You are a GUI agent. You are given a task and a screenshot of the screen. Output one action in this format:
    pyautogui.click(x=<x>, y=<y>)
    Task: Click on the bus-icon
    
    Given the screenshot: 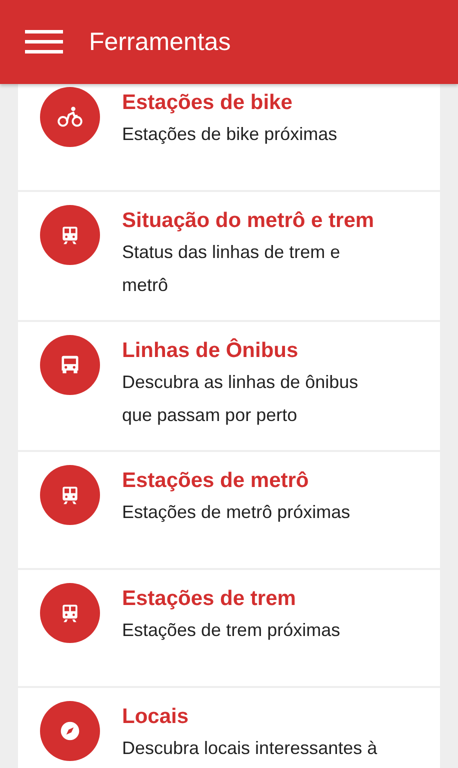 What is the action you would take?
    pyautogui.click(x=70, y=365)
    